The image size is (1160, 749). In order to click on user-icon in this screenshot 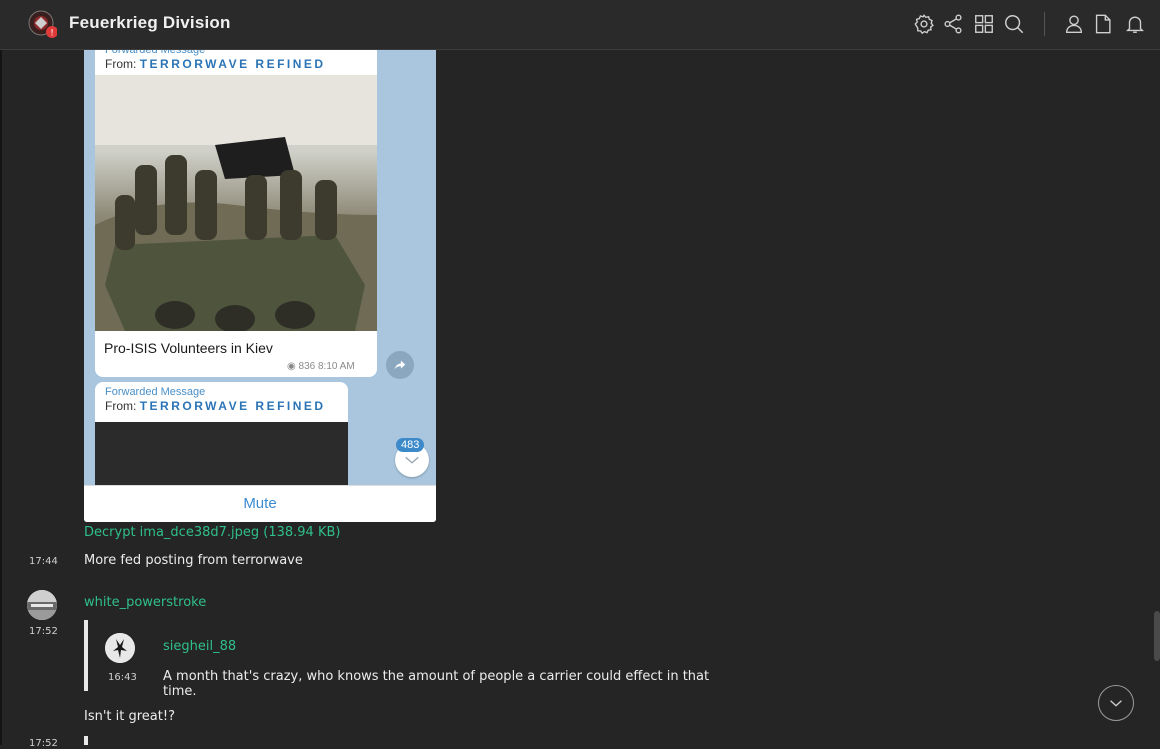, I will do `click(1074, 24)`.